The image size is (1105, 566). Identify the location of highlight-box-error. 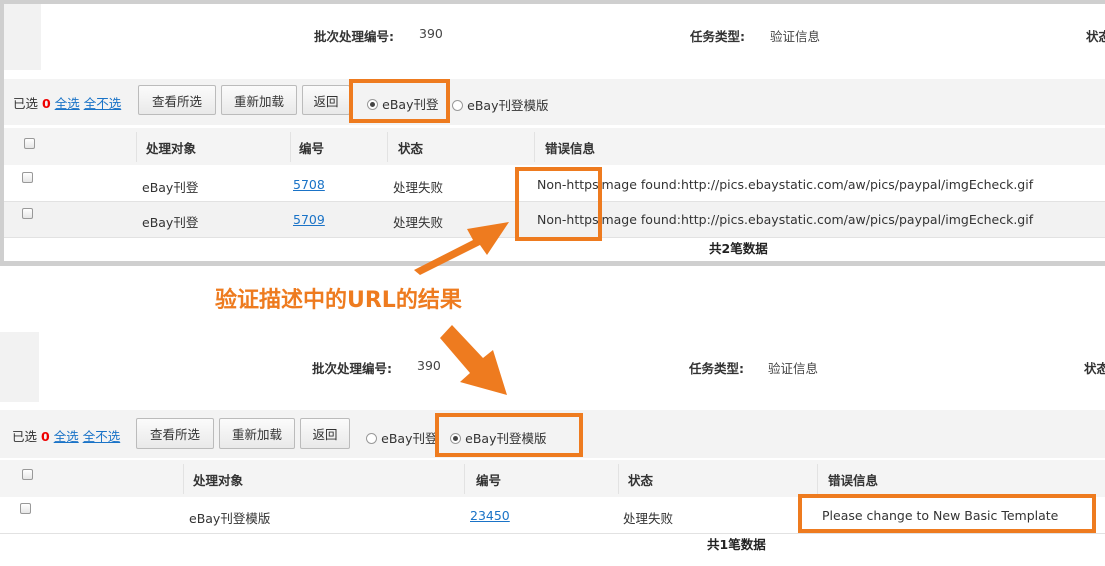
(947, 513).